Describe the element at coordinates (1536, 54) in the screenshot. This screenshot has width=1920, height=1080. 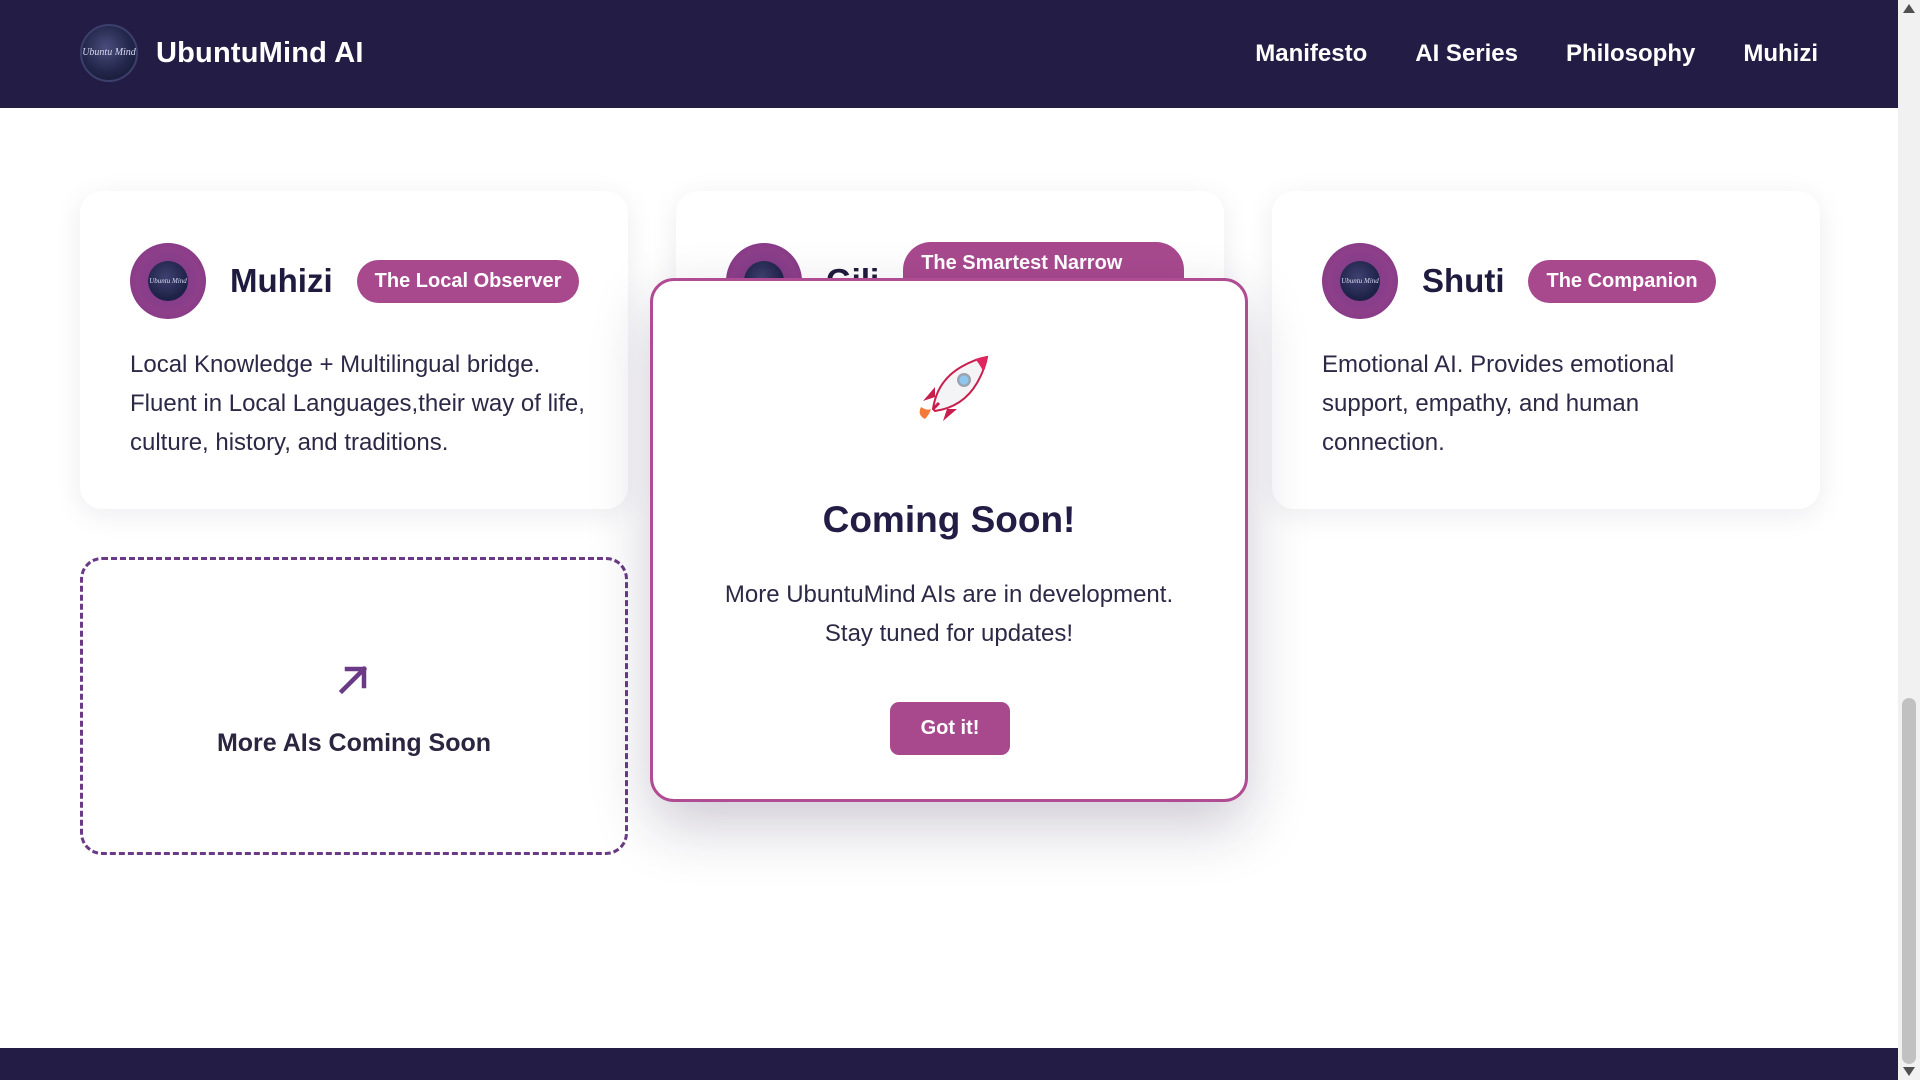
I see `nav-links: Manifesto AI Series Philosophy Muhizi` at that location.